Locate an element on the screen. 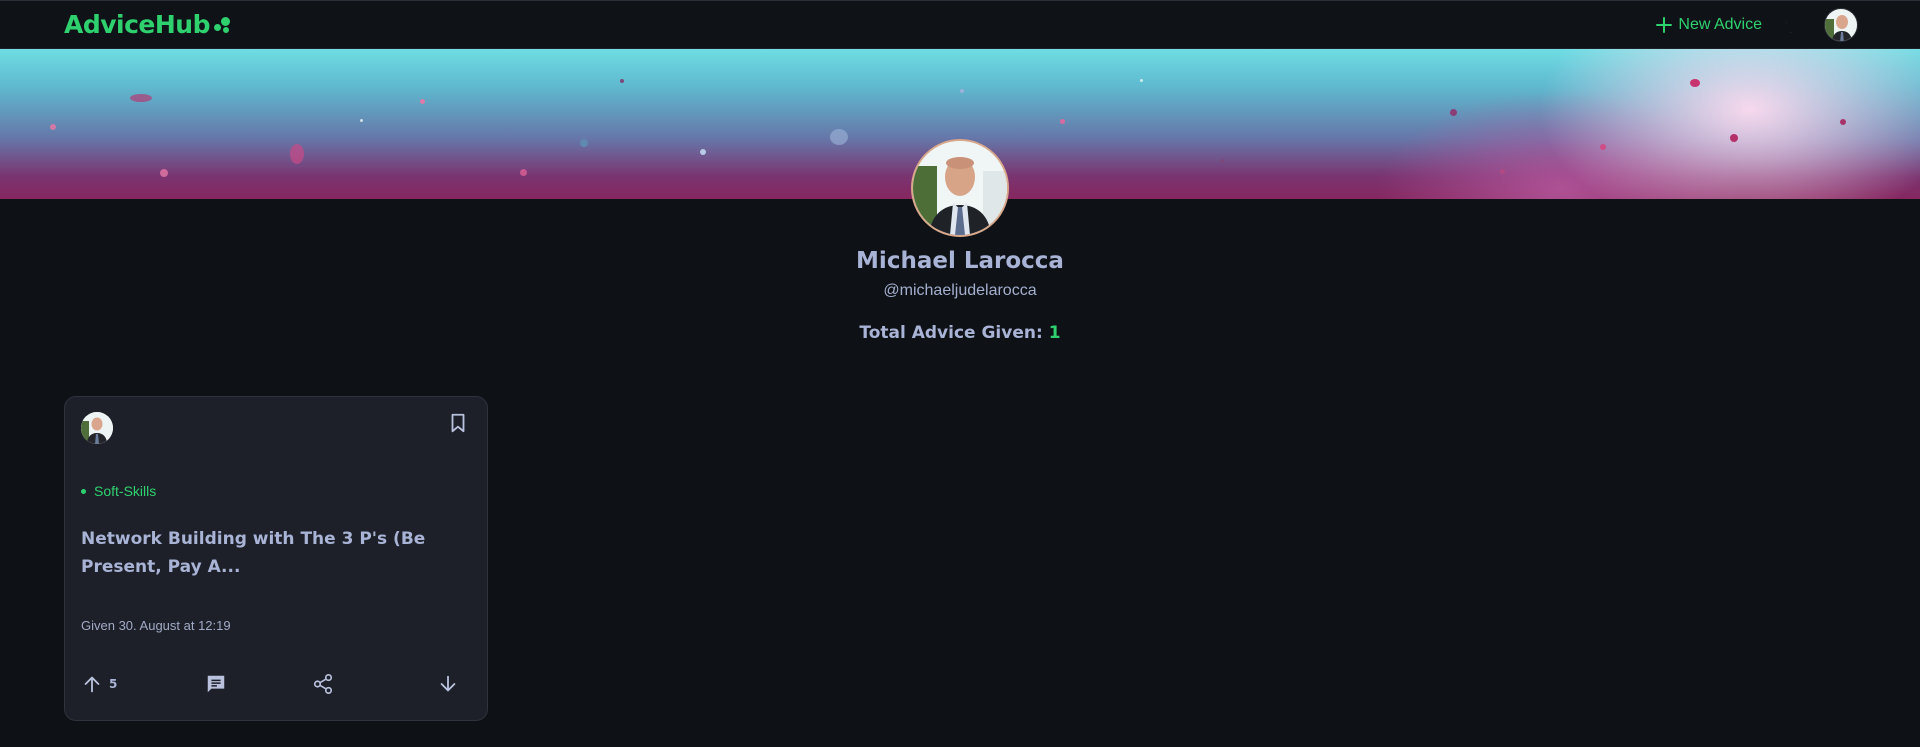 The height and width of the screenshot is (747, 1920). plus-icon is located at coordinates (1664, 25).